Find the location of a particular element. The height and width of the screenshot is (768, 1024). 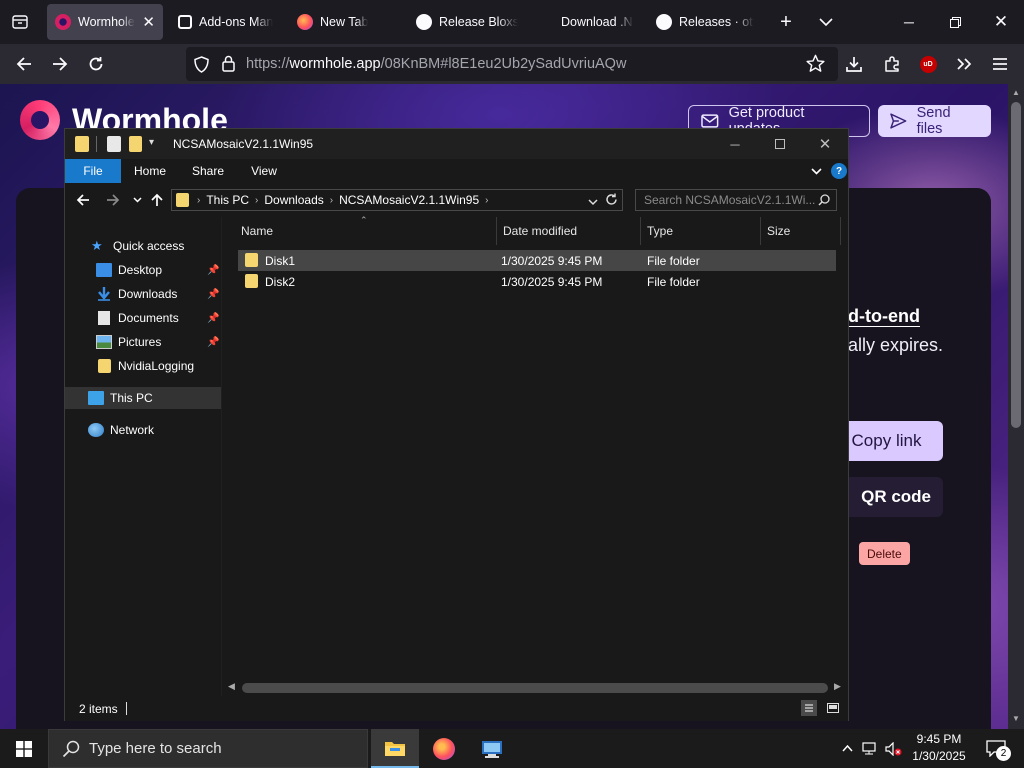

nav-item-documents: Documents 📌 is located at coordinates (143, 318).